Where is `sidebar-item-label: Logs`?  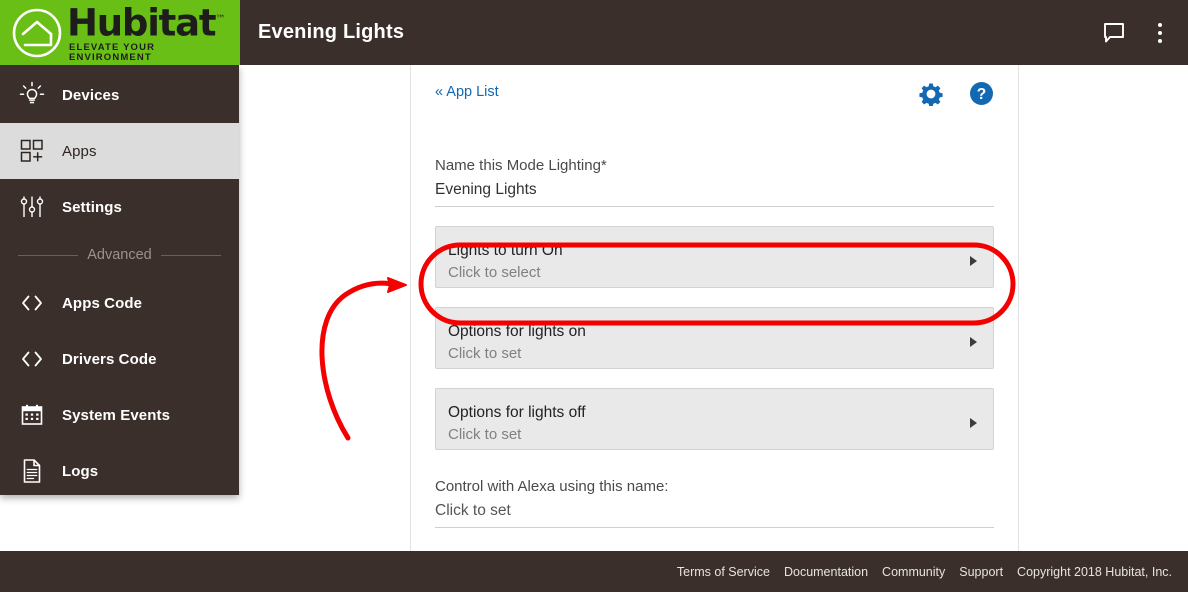 sidebar-item-label: Logs is located at coordinates (80, 471).